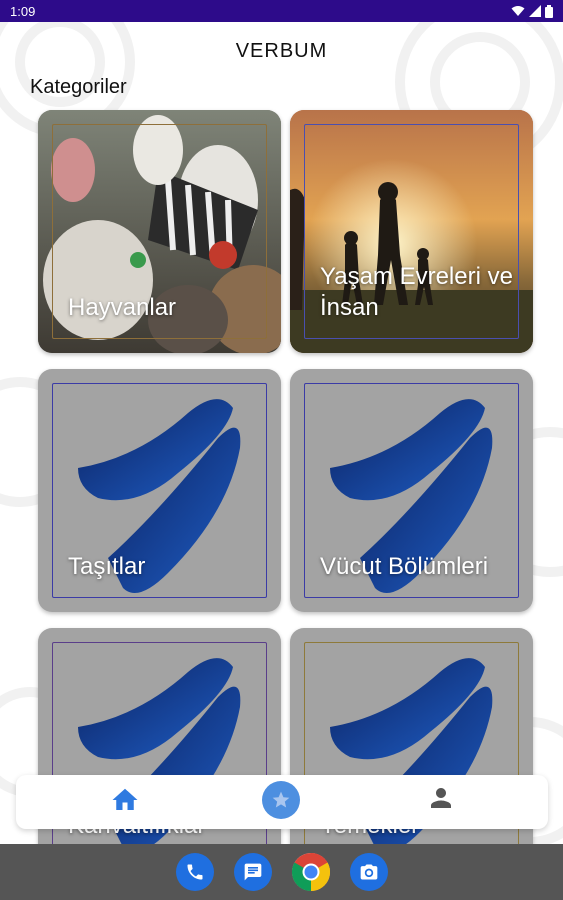 The width and height of the screenshot is (563, 900). I want to click on category-card-meals: Yemekler, so click(411, 749).